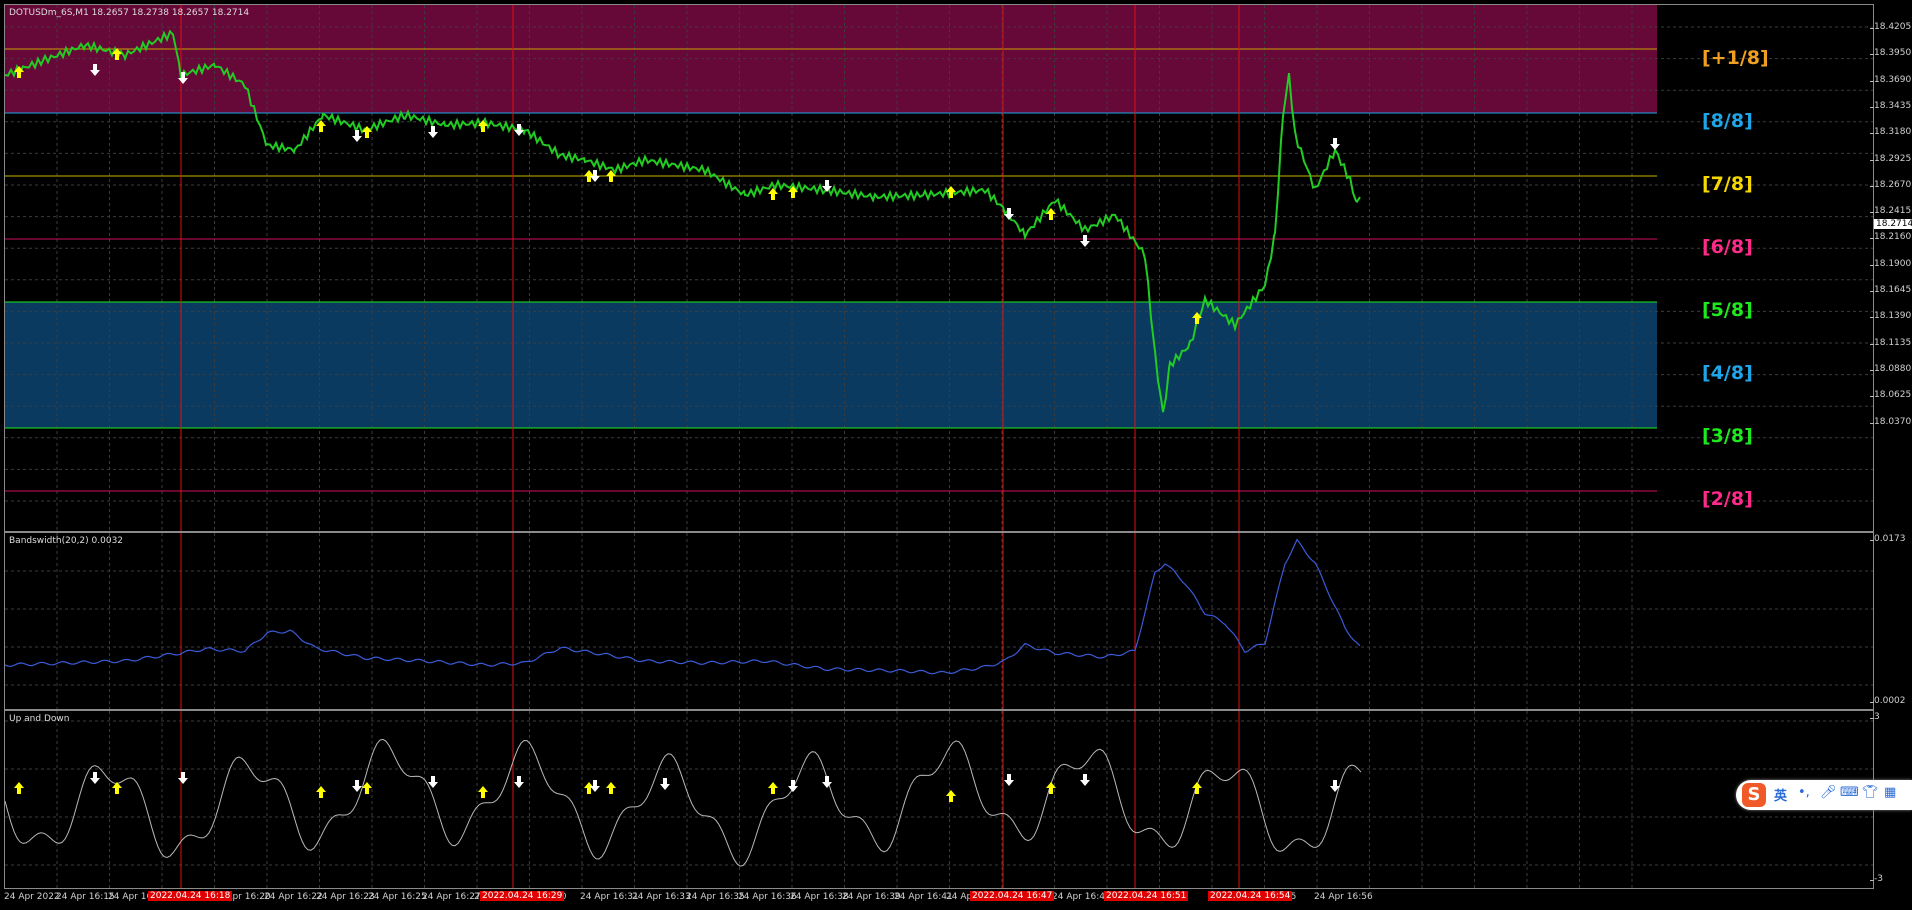 The width and height of the screenshot is (1912, 910). Describe the element at coordinates (293, 897) in the screenshot. I see `time-label: 24 Apr 16:22` at that location.